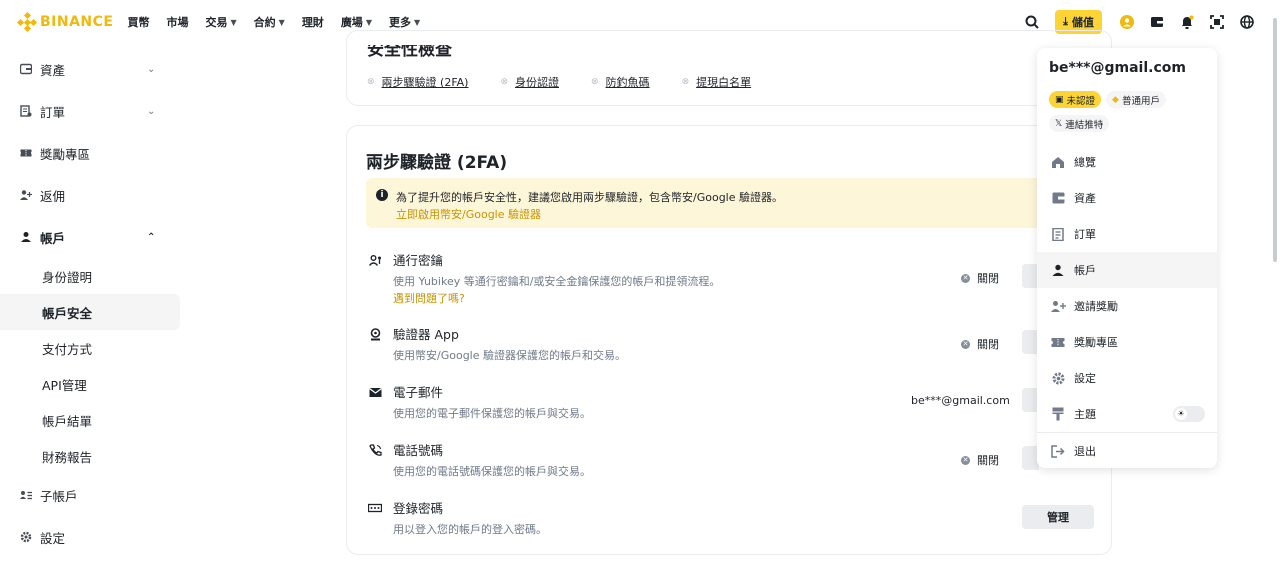  I want to click on sidebar-item-assets: 資產 ⌄, so click(95, 69).